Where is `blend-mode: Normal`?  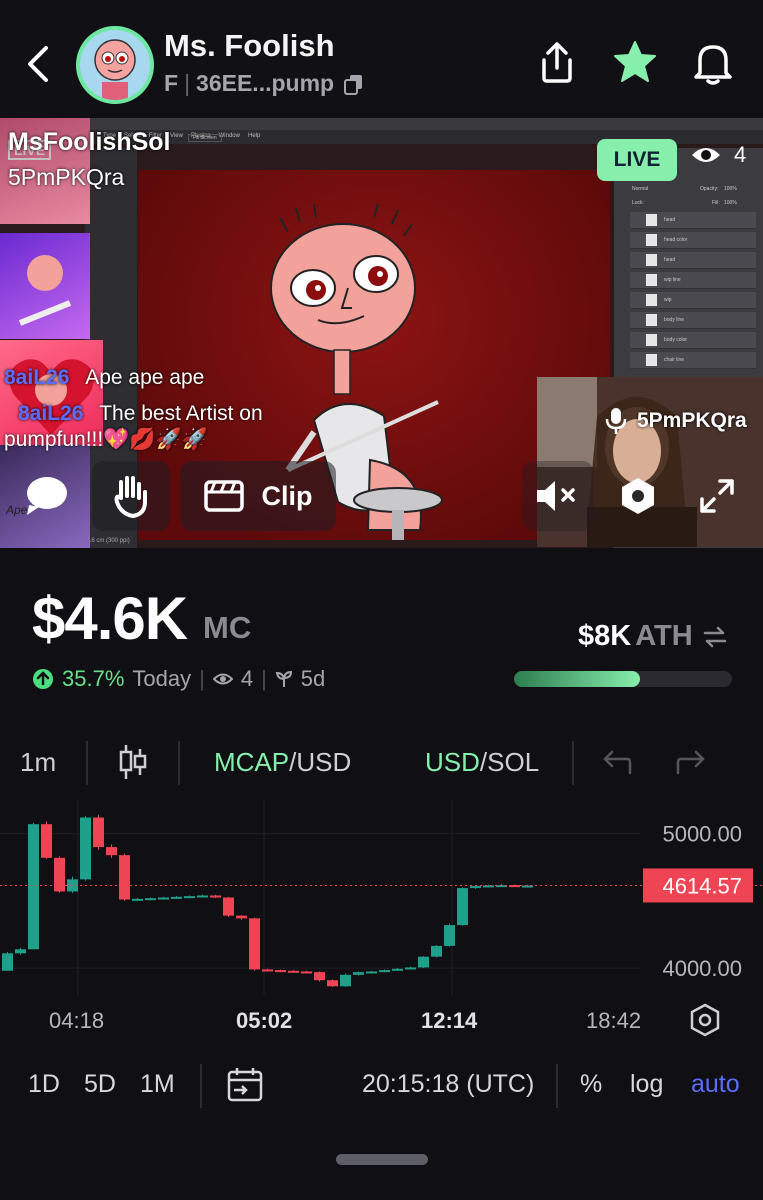 blend-mode: Normal is located at coordinates (640, 189).